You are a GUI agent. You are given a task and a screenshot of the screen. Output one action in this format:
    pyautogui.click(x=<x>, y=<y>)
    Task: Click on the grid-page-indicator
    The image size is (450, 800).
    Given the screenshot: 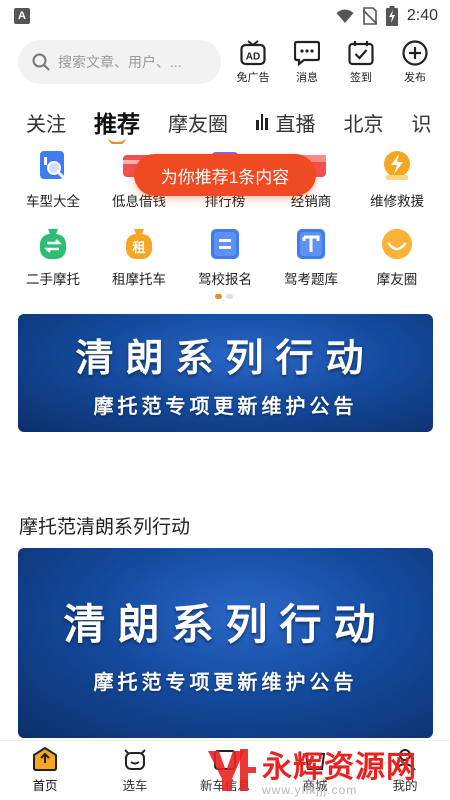 What is the action you would take?
    pyautogui.click(x=224, y=296)
    